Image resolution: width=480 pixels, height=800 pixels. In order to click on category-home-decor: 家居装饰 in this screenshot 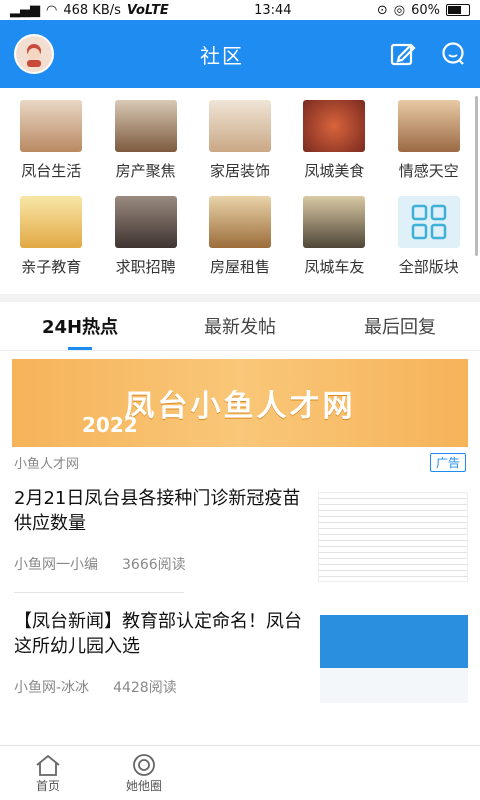, I will do `click(240, 146)`.